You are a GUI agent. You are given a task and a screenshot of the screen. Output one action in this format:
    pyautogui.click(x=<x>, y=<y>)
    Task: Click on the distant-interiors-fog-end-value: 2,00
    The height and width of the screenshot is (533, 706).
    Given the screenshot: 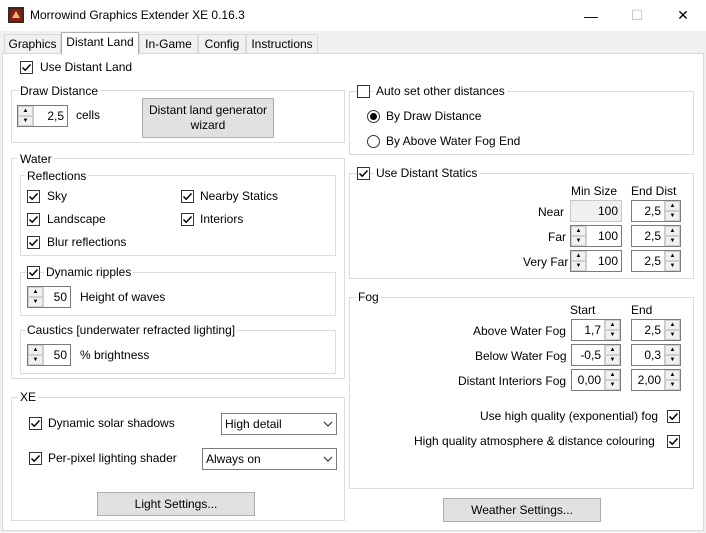 What is the action you would take?
    pyautogui.click(x=648, y=380)
    